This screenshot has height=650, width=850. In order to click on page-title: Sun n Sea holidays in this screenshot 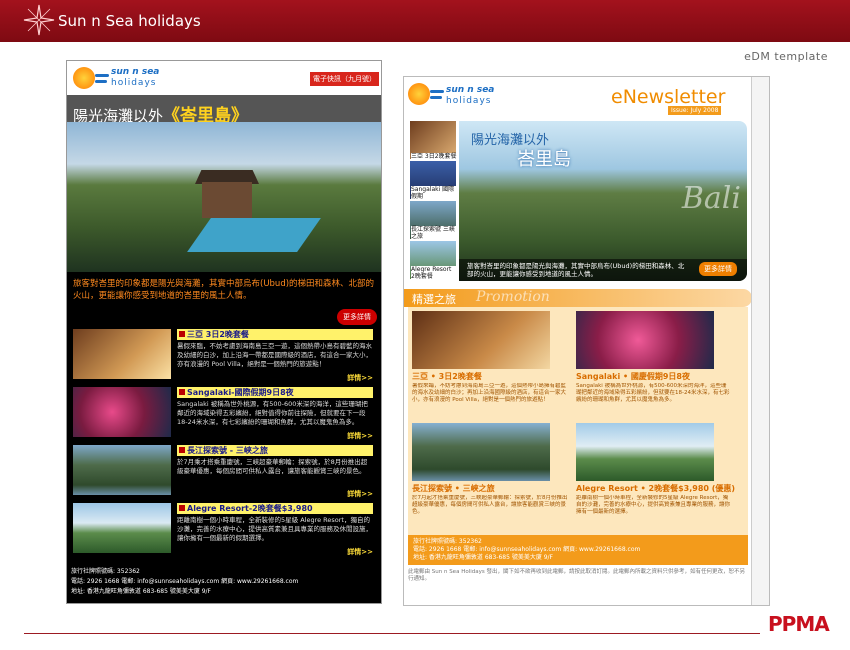, I will do `click(129, 21)`.